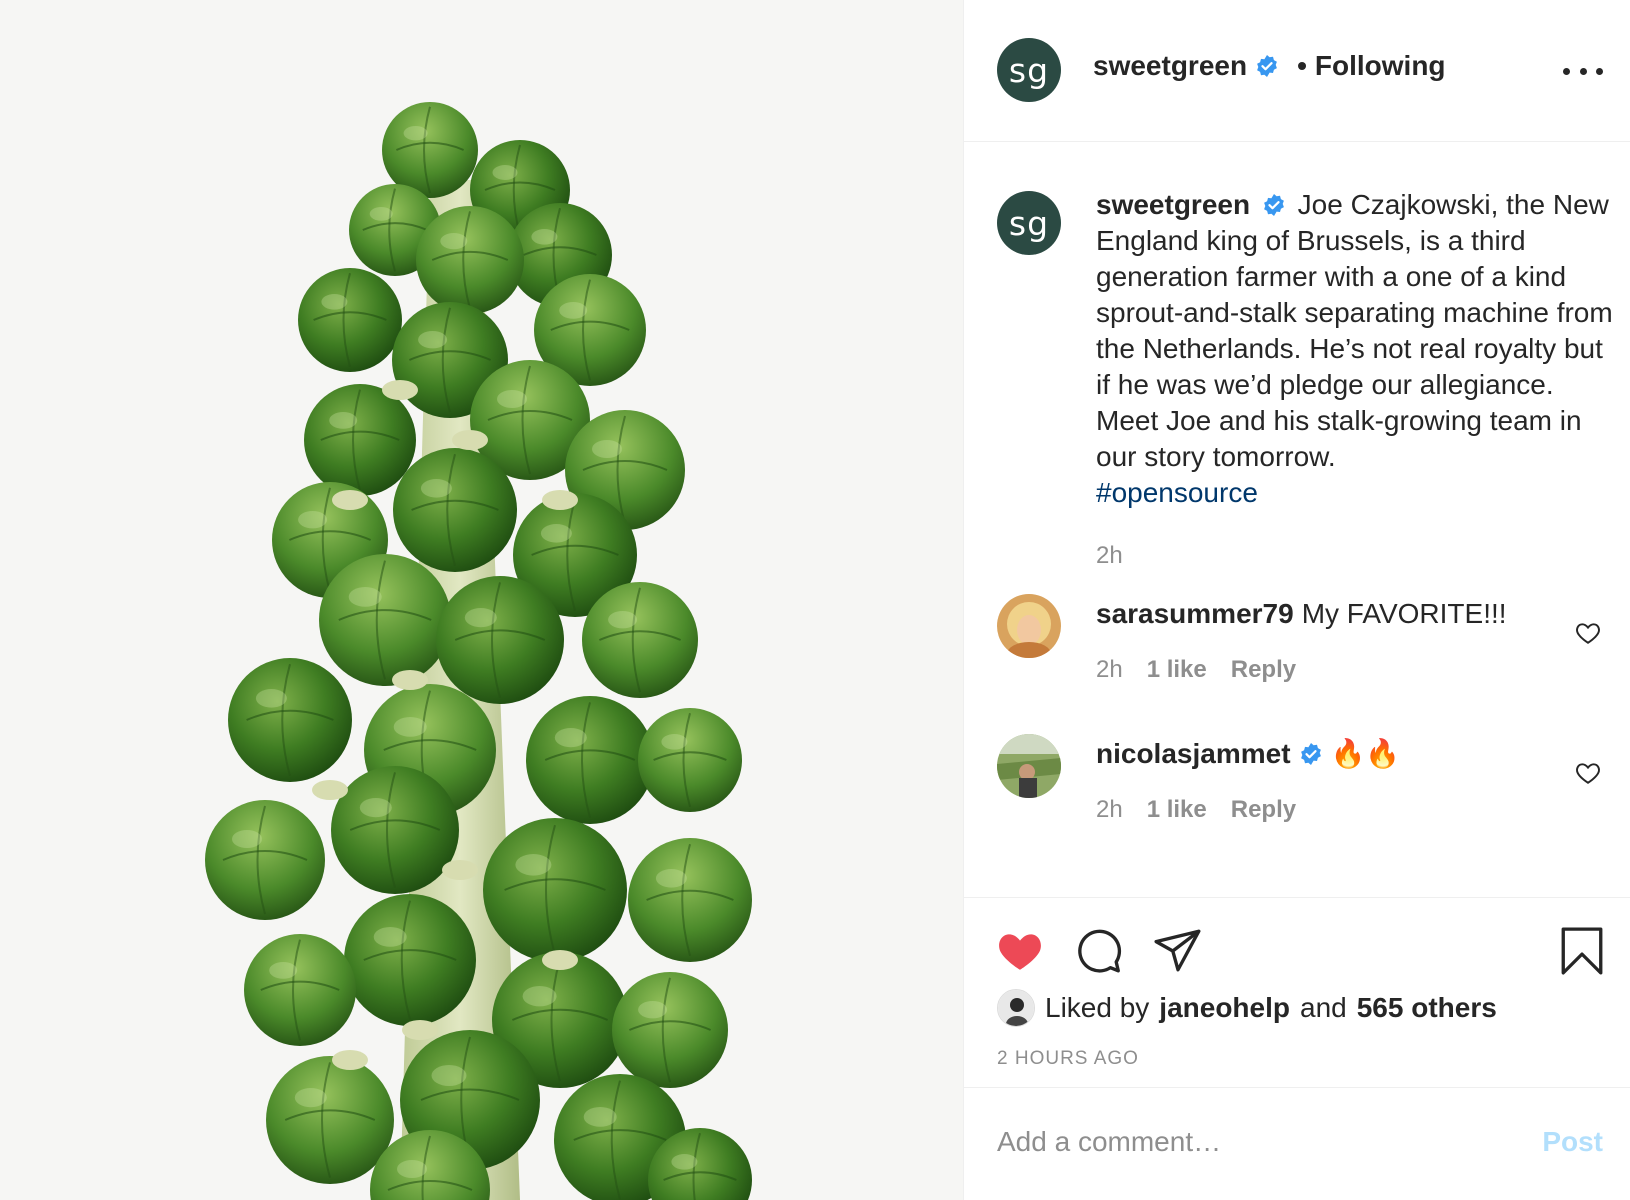 The image size is (1630, 1200). What do you see at coordinates (1097, 1007) in the screenshot?
I see `liked-by-prefix: Liked by` at bounding box center [1097, 1007].